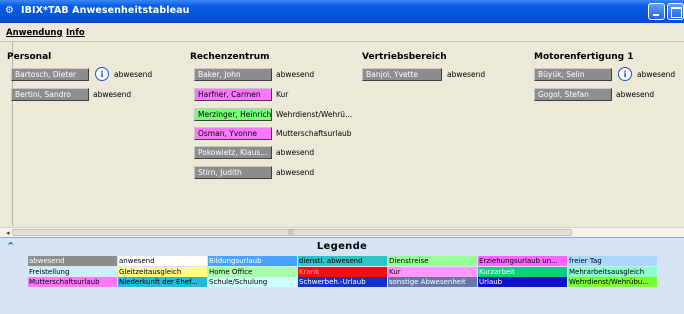 The image size is (684, 314). What do you see at coordinates (105, 10) in the screenshot?
I see `window-title: IBIX*TAB Anwesenheitstableau` at bounding box center [105, 10].